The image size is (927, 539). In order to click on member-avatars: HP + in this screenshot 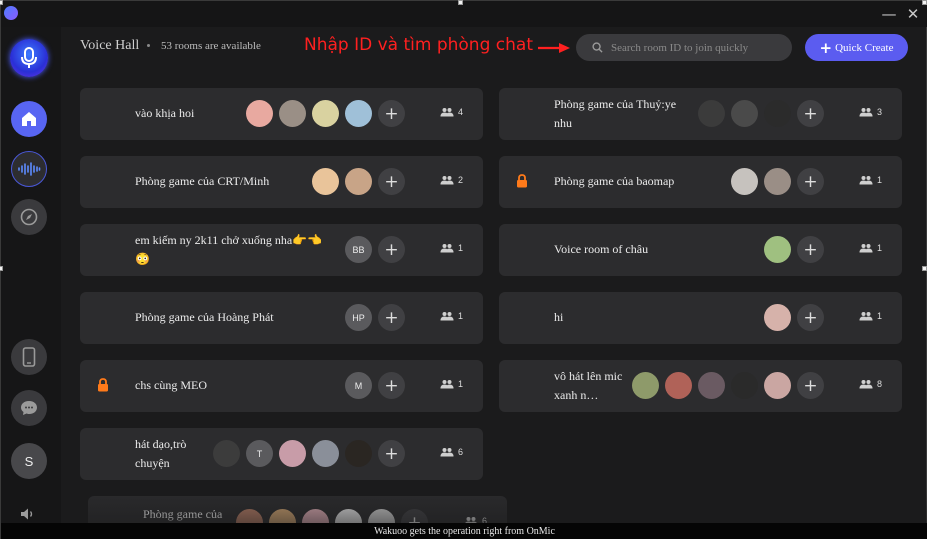, I will do `click(375, 317)`.